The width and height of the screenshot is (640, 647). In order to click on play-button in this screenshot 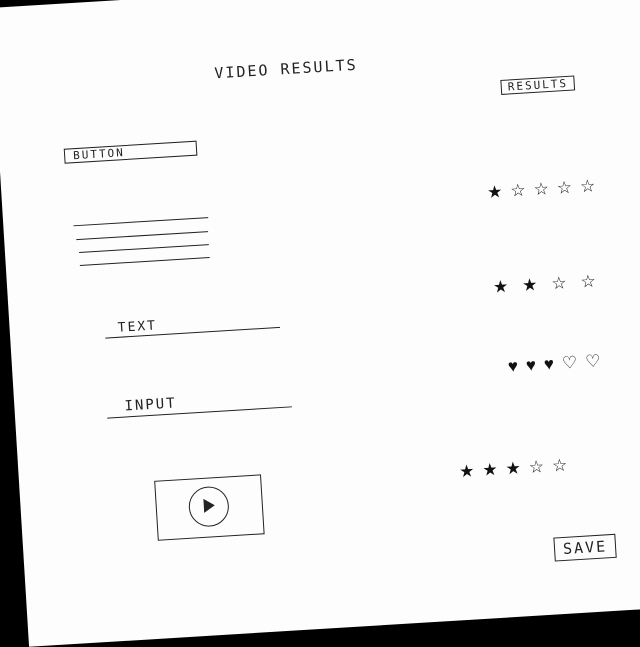, I will do `click(209, 506)`.